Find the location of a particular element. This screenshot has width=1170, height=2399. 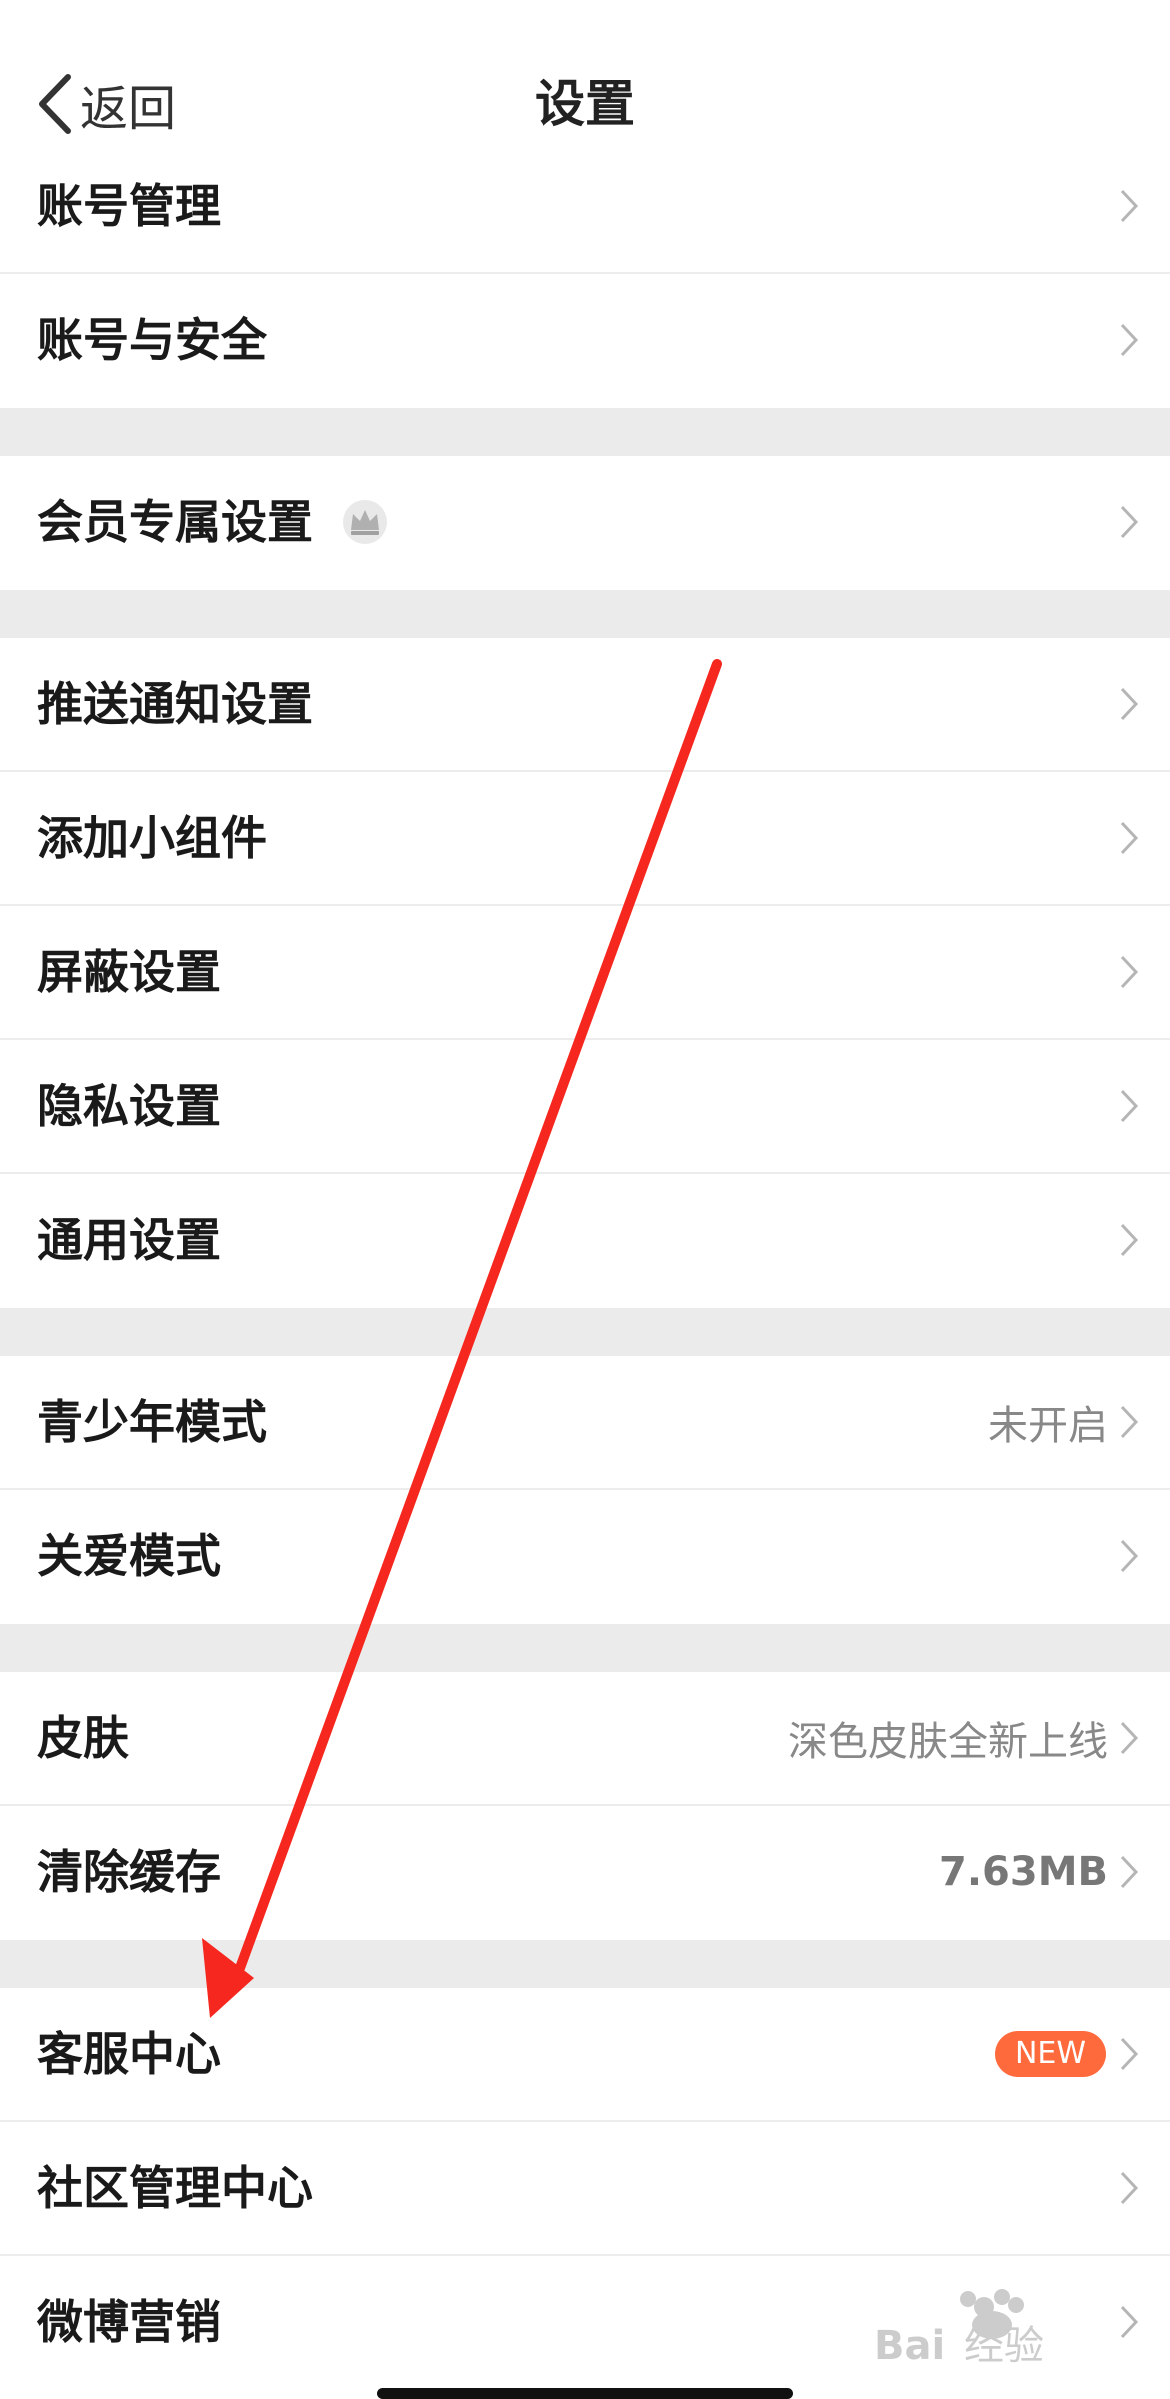

row-skin: 皮肤 深色皮肤全新上线 is located at coordinates (585, 1739).